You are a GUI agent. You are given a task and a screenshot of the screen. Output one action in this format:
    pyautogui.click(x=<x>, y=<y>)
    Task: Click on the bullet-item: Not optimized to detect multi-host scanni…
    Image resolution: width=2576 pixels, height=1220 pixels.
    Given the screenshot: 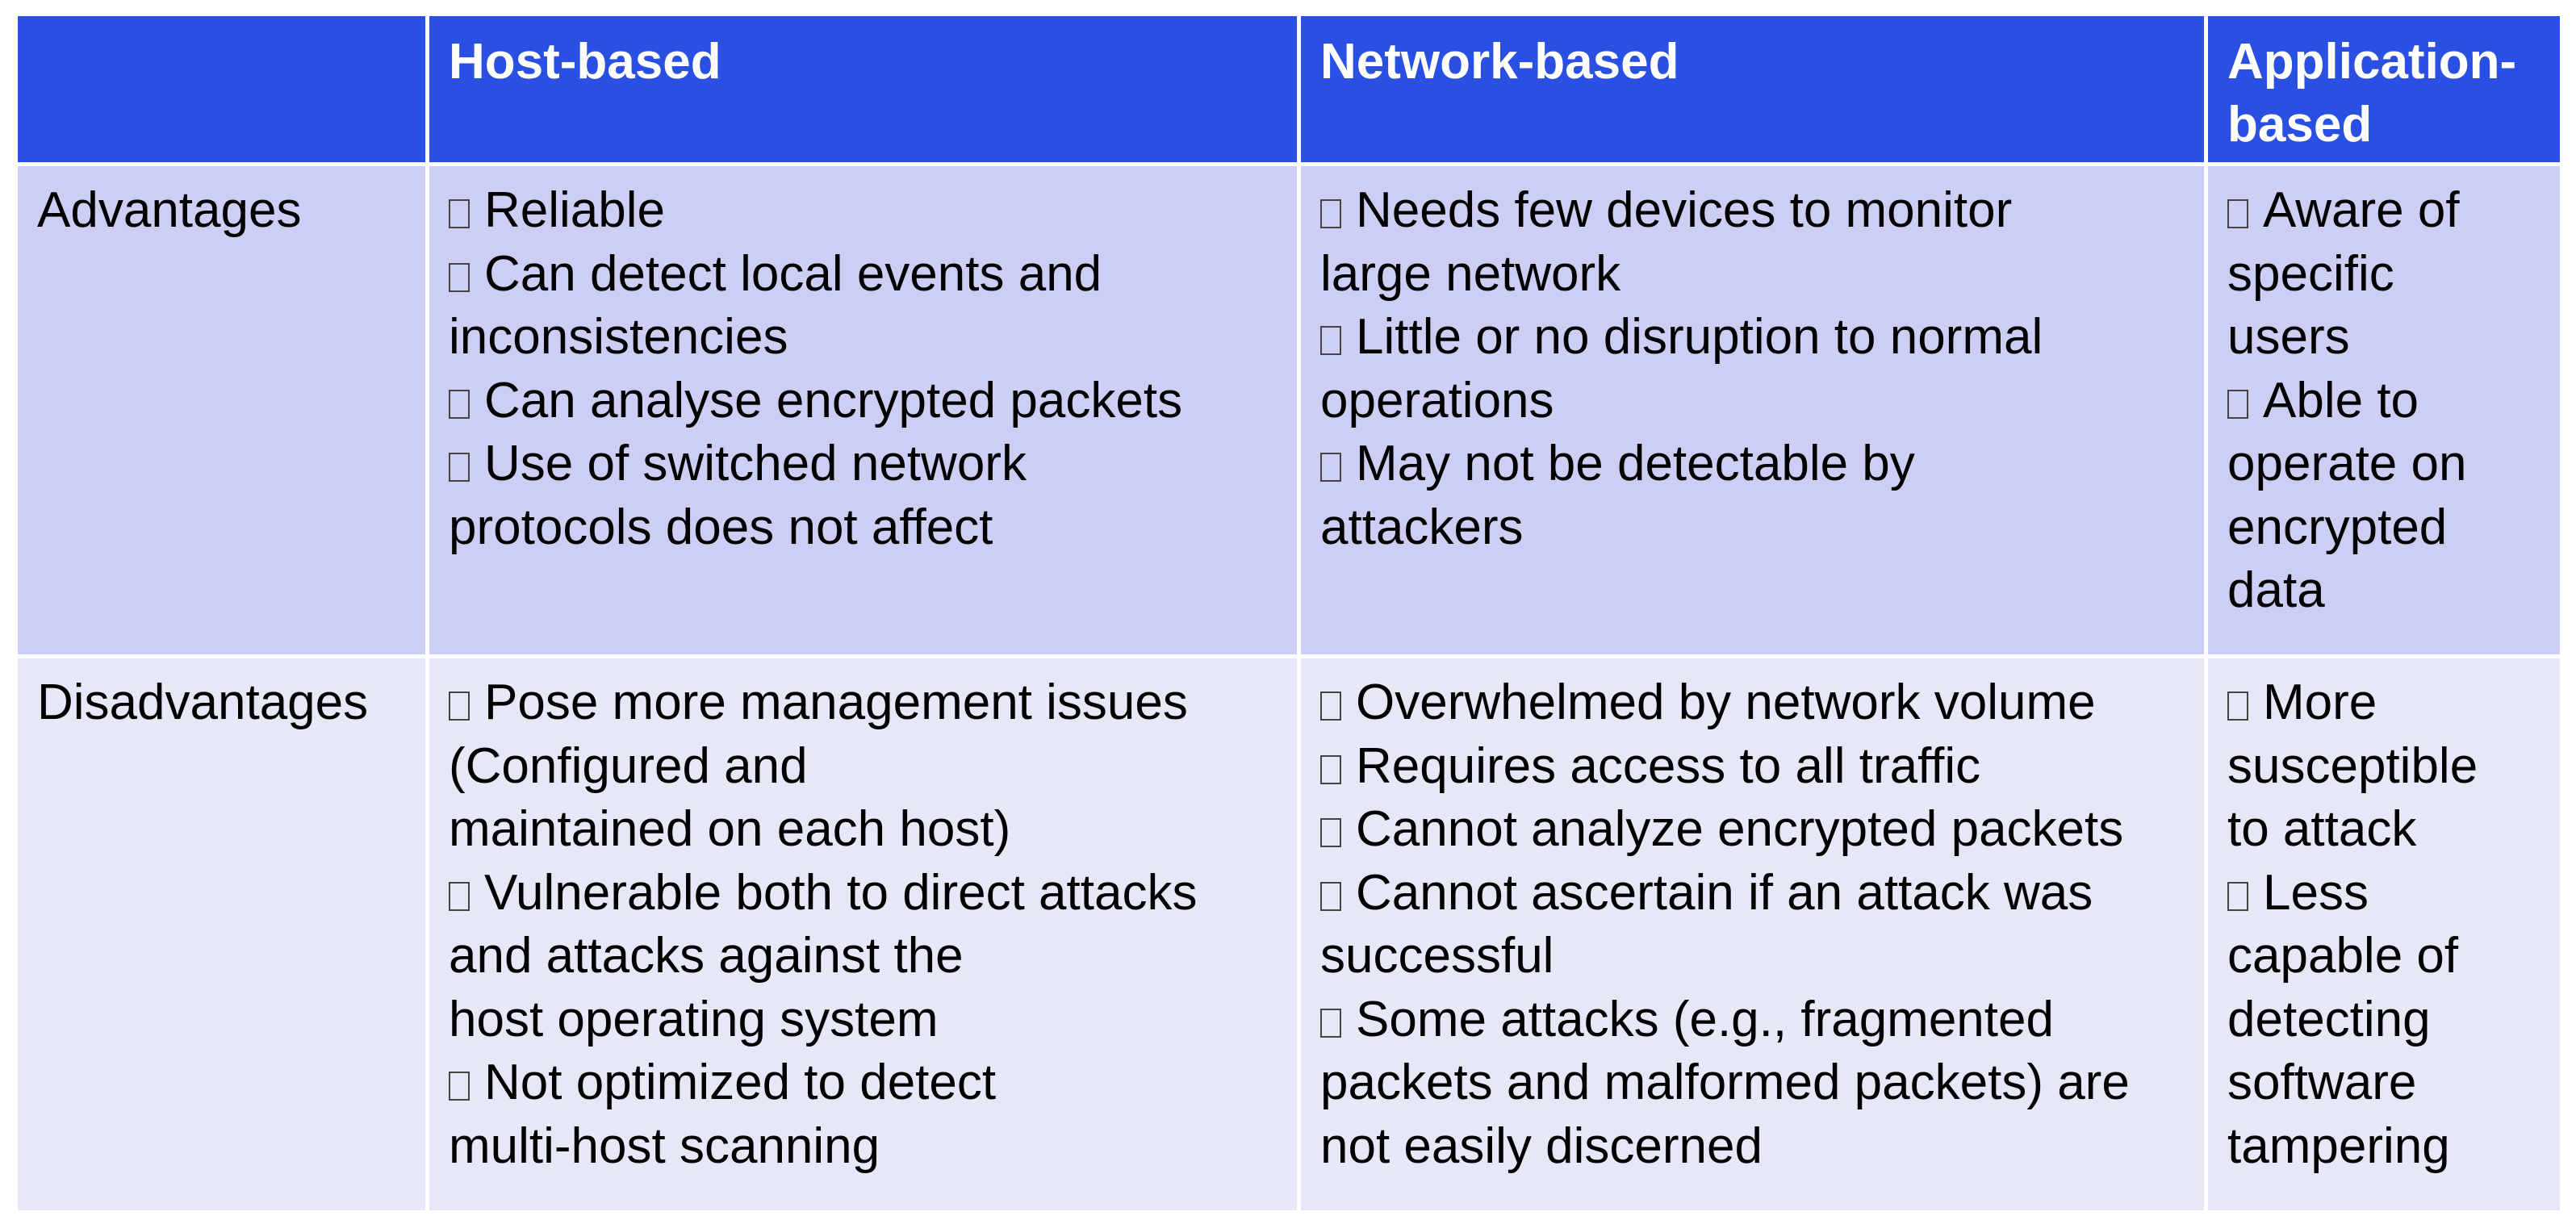 What is the action you would take?
    pyautogui.click(x=863, y=1114)
    